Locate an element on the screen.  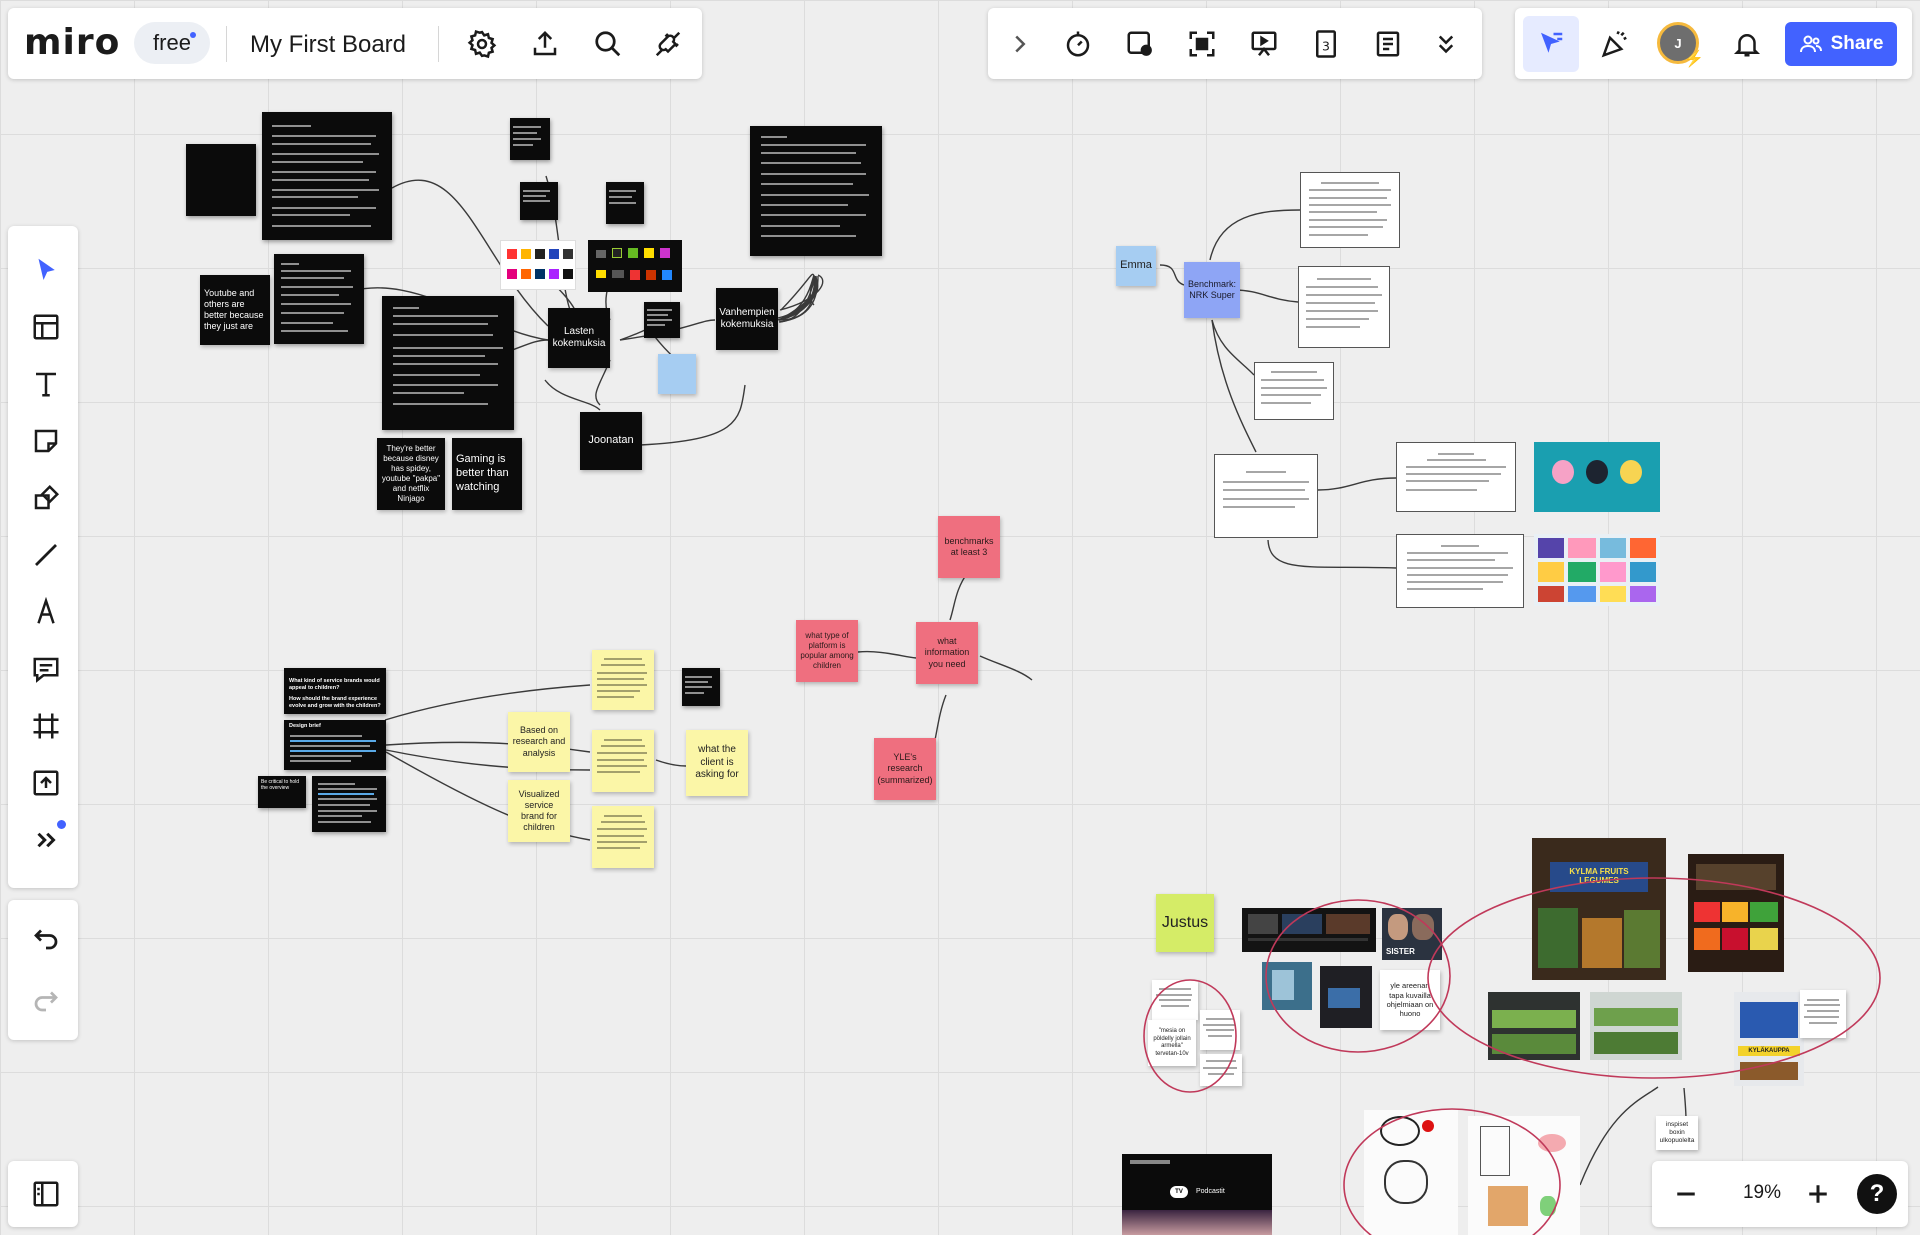
comment-tool is located at coordinates (46, 669).